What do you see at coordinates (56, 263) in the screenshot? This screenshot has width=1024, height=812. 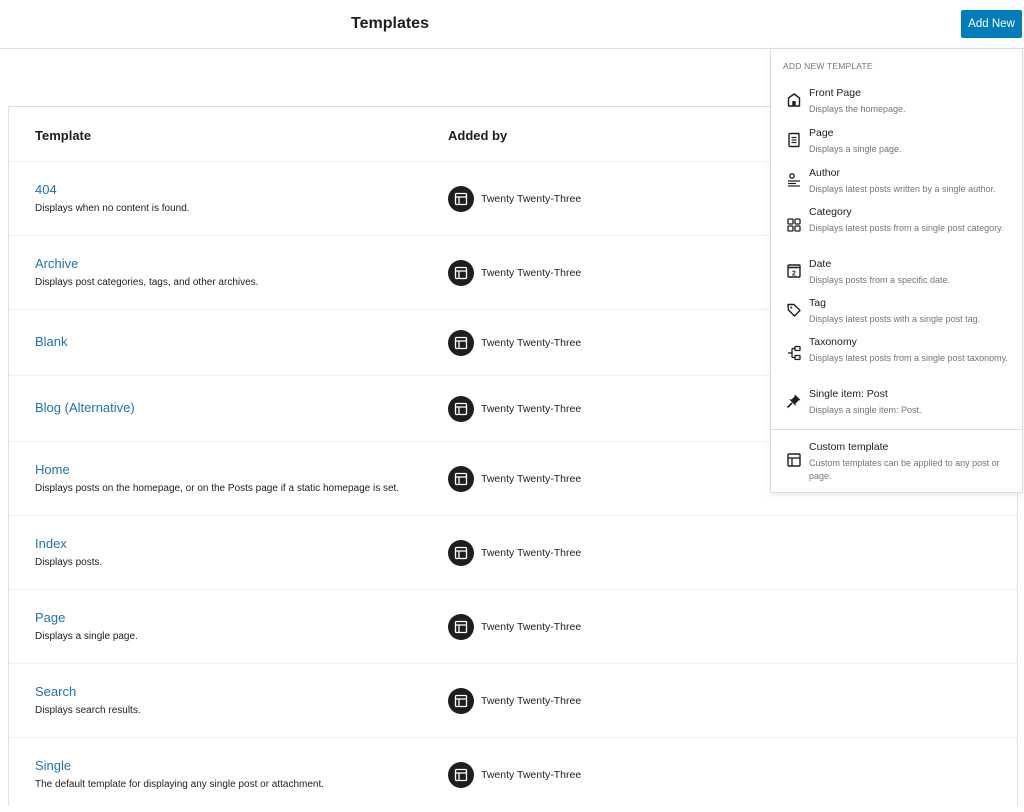 I see `template-title-link: Archive` at bounding box center [56, 263].